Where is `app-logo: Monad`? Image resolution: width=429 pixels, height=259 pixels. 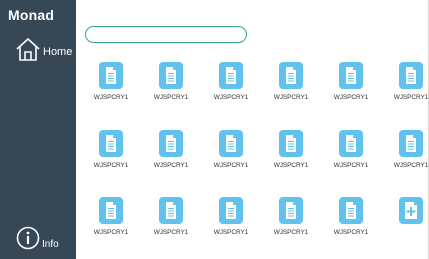 app-logo: Monad is located at coordinates (31, 15).